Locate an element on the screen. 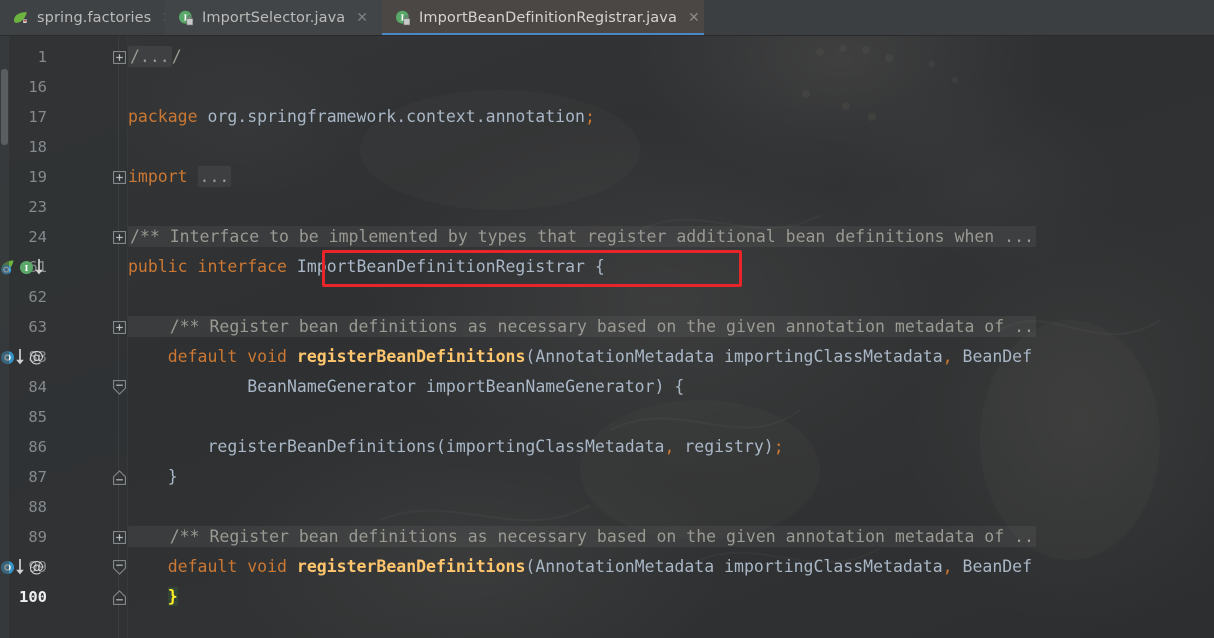 The image size is (1214, 638). tab-label: ImportSelector.java is located at coordinates (274, 18).